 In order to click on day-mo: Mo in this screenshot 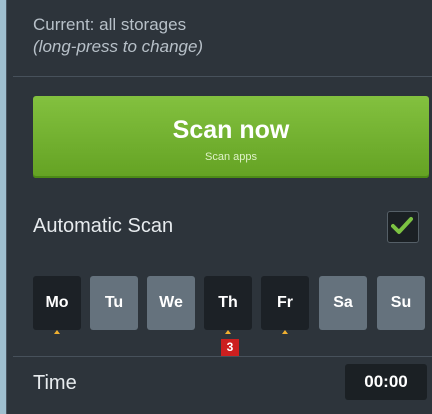, I will do `click(57, 305)`.